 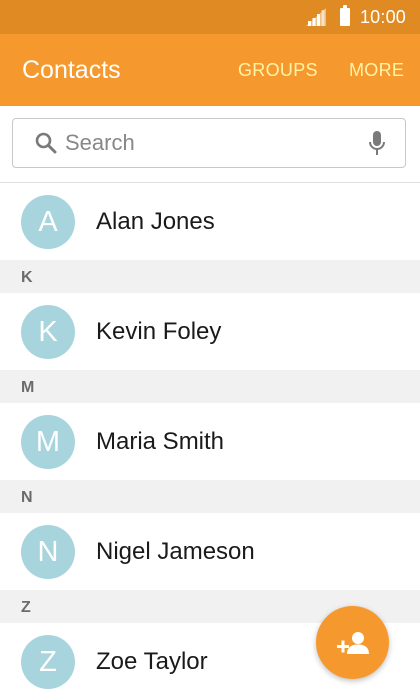 What do you see at coordinates (48, 662) in the screenshot?
I see `avatar: Z` at bounding box center [48, 662].